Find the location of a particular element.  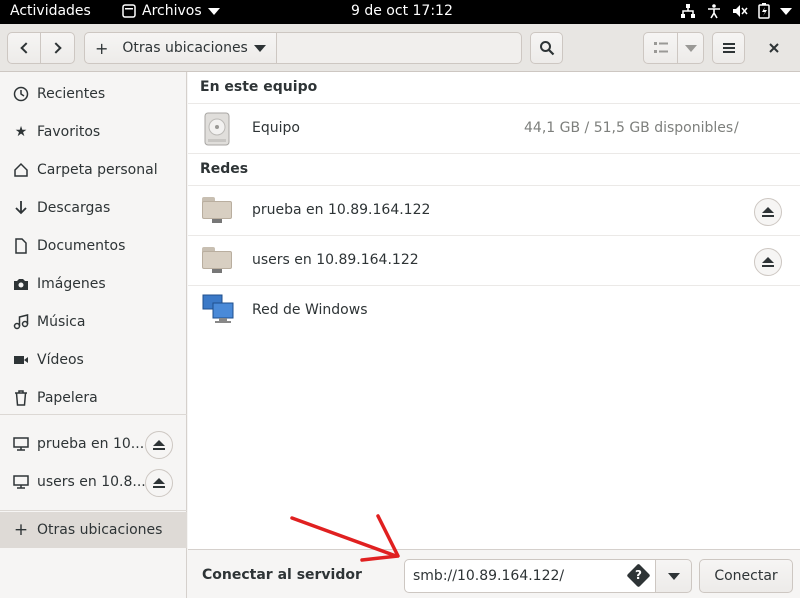

download-icon is located at coordinates (21, 208).